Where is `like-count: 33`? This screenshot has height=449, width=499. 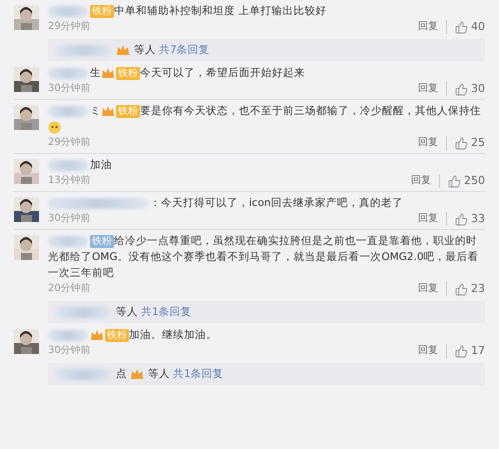 like-count: 33 is located at coordinates (478, 219).